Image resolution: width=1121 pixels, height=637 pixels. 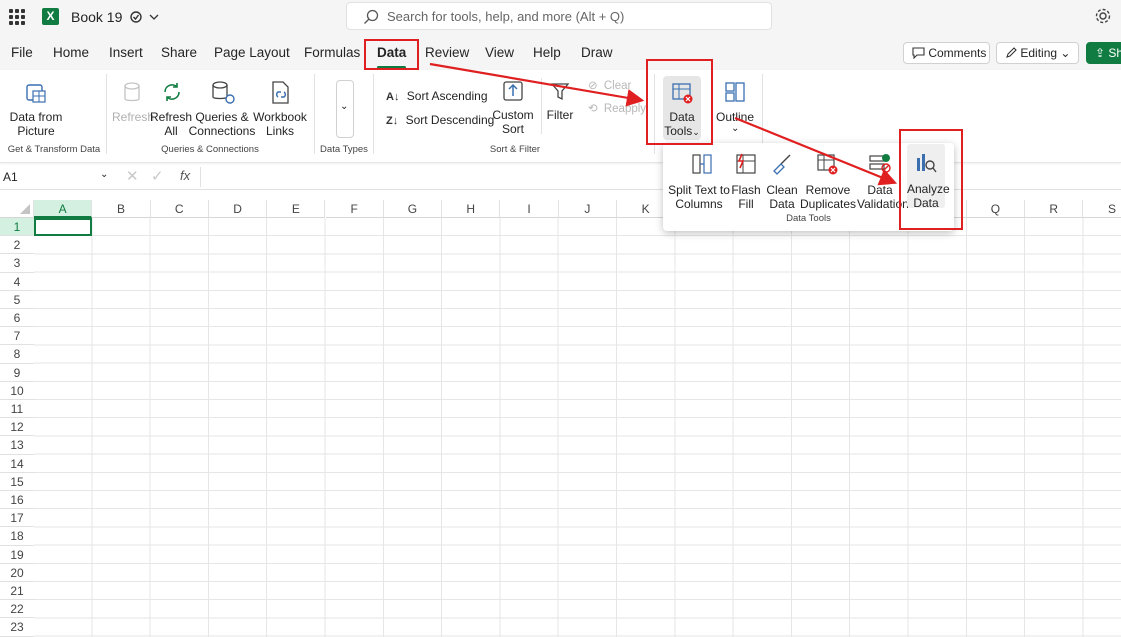 What do you see at coordinates (828, 179) in the screenshot?
I see `remove-duplicates-button: Remove Duplicates` at bounding box center [828, 179].